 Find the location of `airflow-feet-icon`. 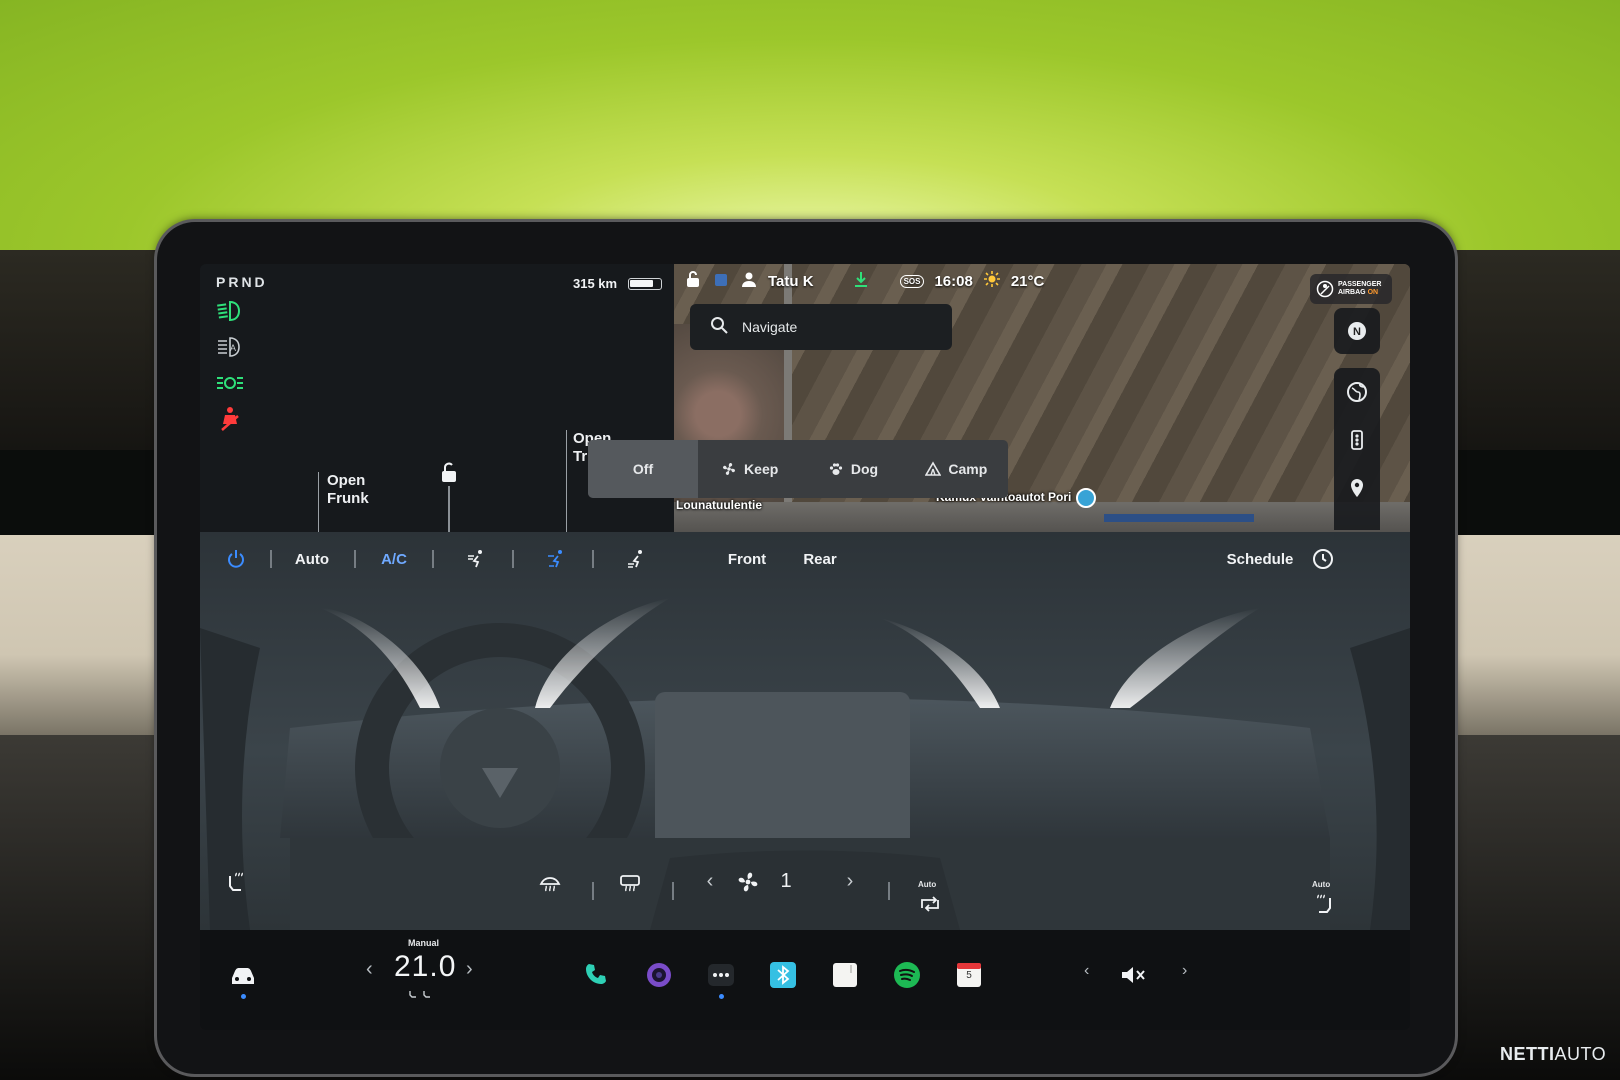

airflow-feet-icon is located at coordinates (635, 559).